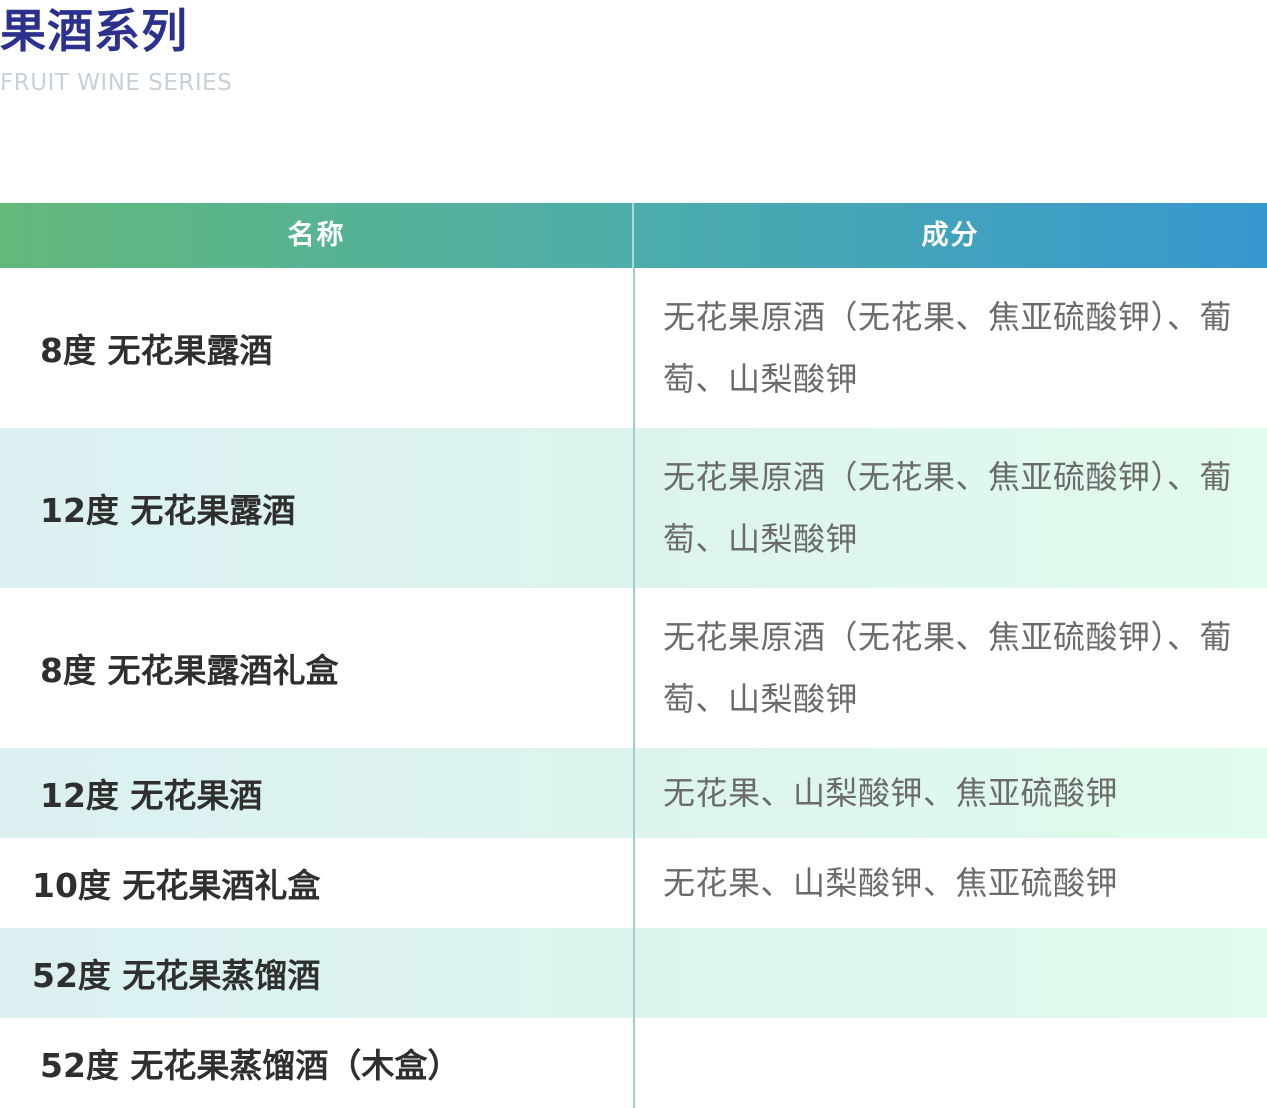 The width and height of the screenshot is (1267, 1108). What do you see at coordinates (633, 235) in the screenshot?
I see `table-header: 名称 成分` at bounding box center [633, 235].